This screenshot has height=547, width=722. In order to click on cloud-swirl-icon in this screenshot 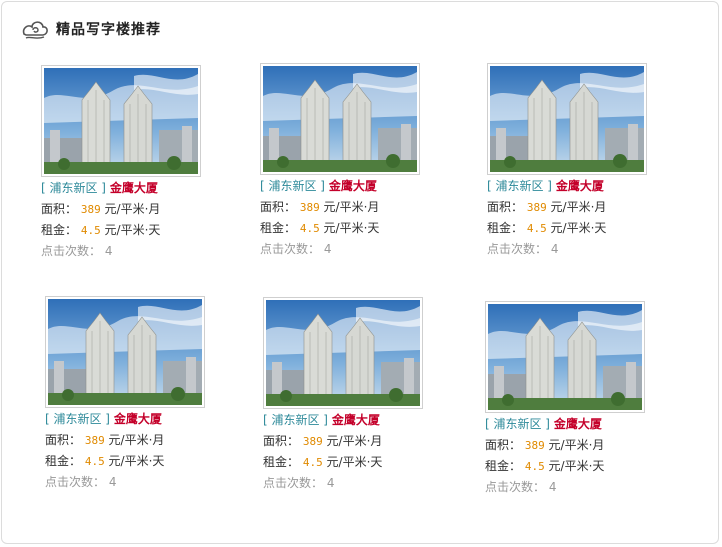, I will do `click(35, 30)`.